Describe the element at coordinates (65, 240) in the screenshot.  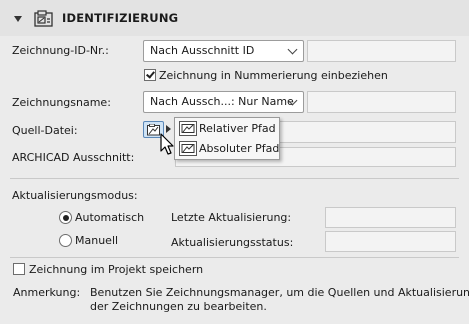
I see `radio-manual` at that location.